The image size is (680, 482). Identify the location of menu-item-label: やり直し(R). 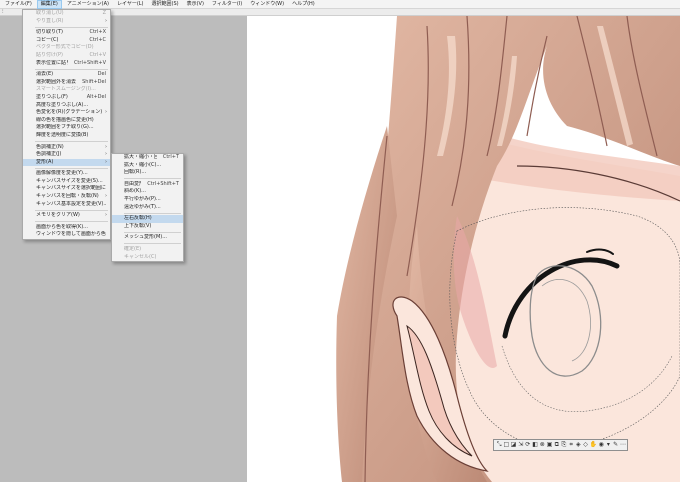
(50, 20).